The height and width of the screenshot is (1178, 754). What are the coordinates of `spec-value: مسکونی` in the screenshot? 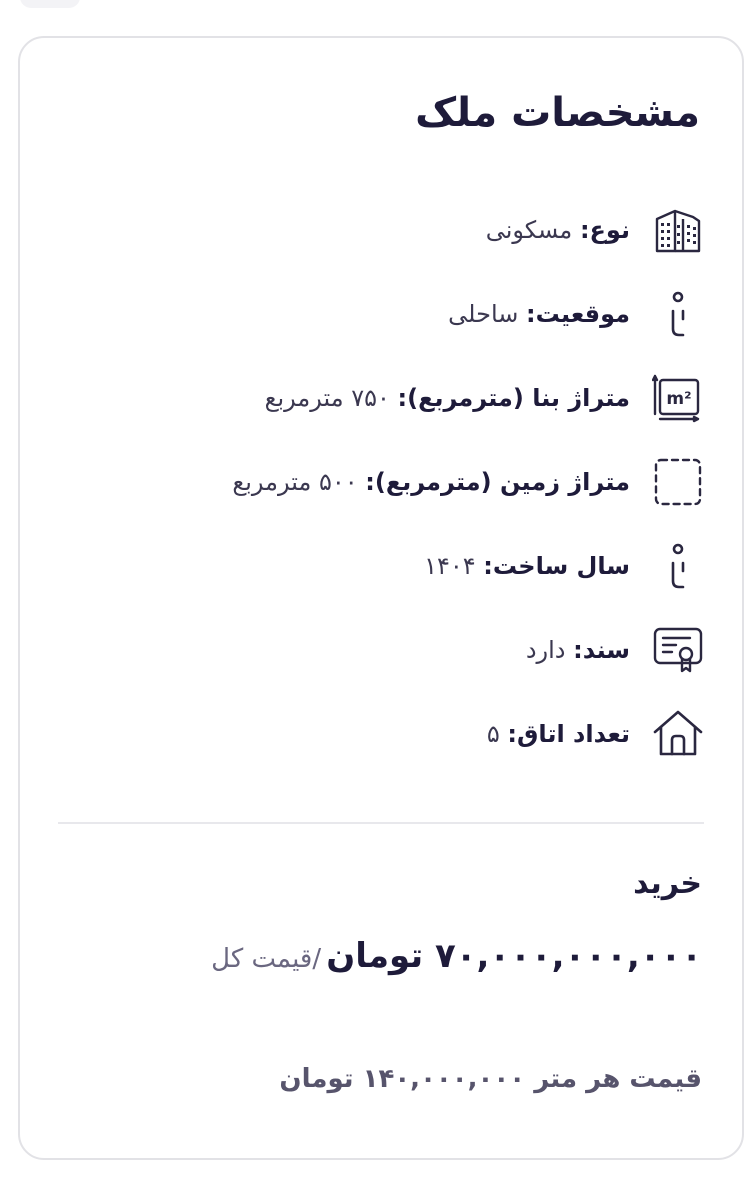 It's located at (529, 230).